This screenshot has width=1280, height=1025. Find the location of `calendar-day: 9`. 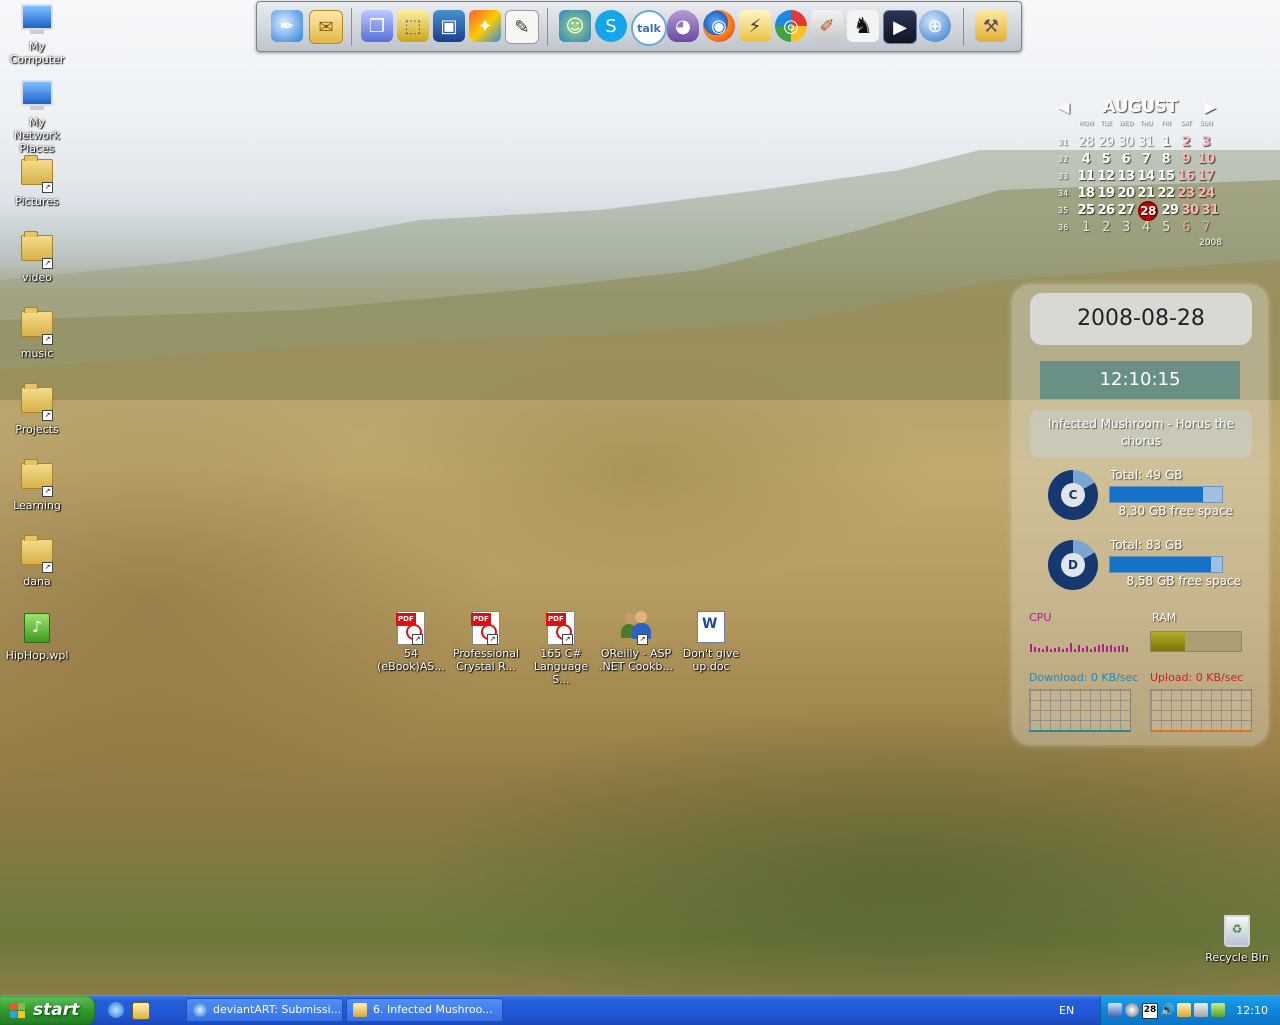

calendar-day: 9 is located at coordinates (1186, 159).